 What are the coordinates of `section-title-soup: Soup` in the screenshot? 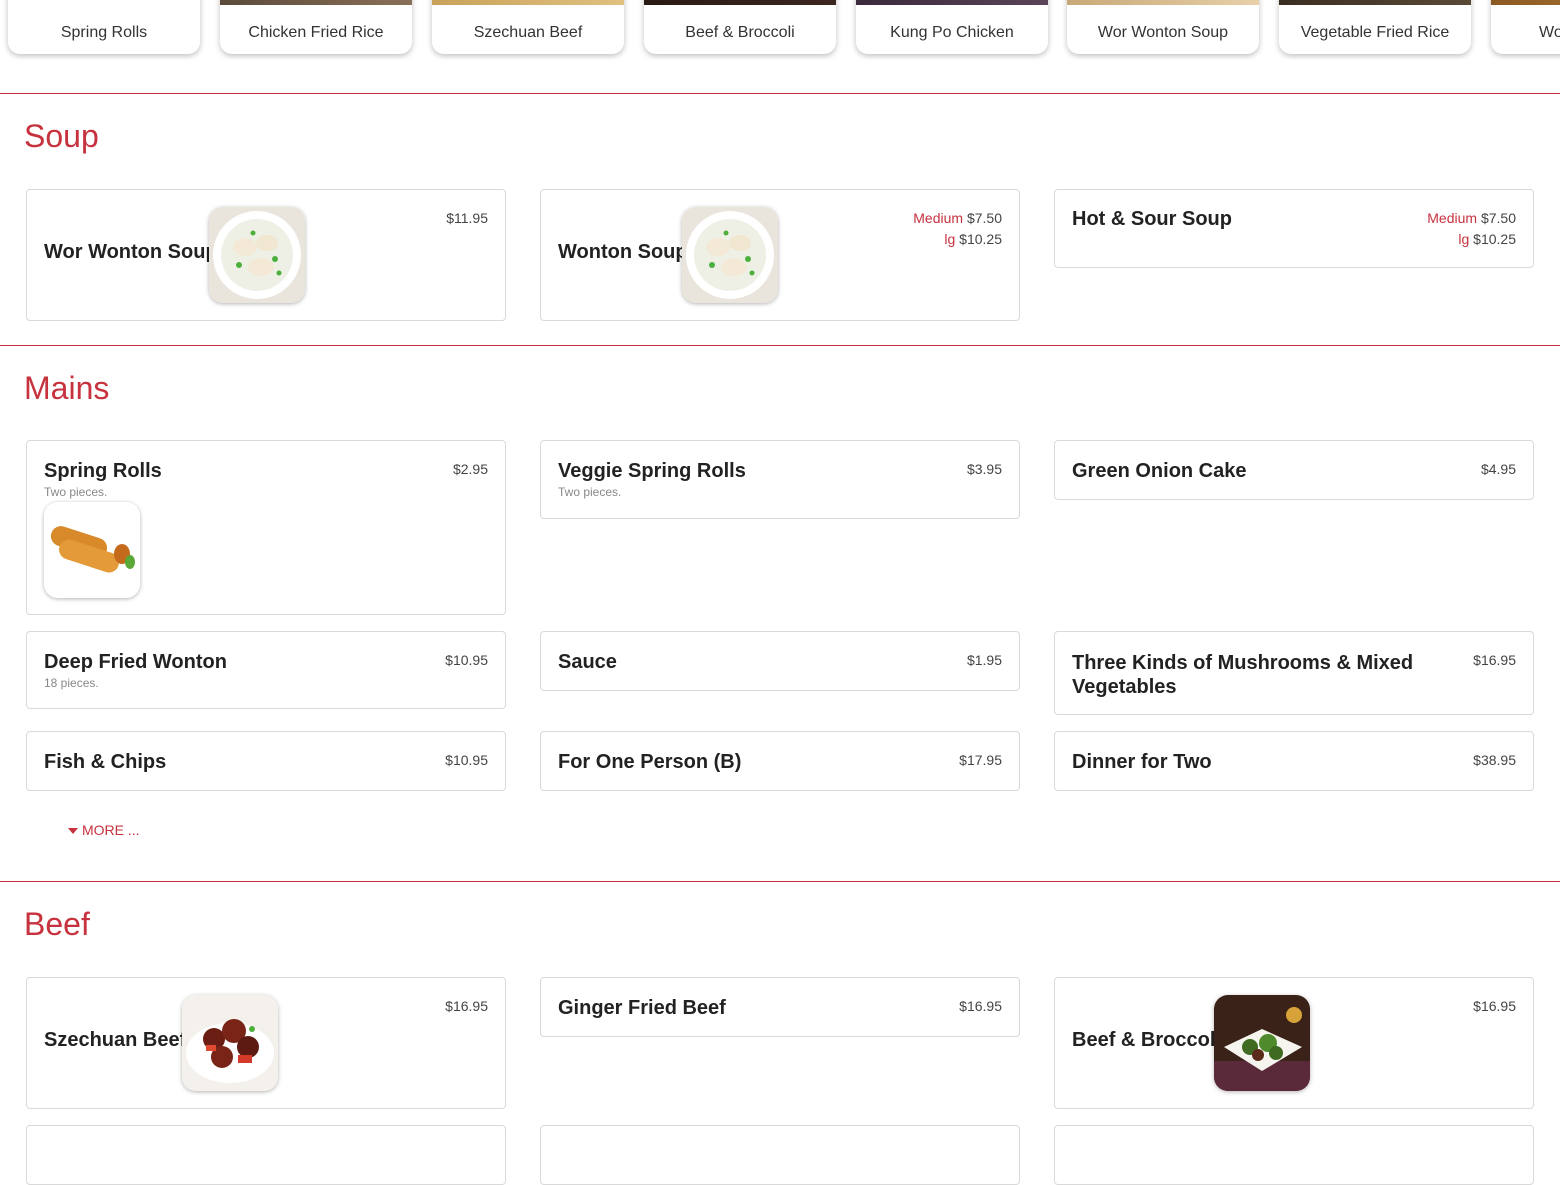 It's located at (61, 136).